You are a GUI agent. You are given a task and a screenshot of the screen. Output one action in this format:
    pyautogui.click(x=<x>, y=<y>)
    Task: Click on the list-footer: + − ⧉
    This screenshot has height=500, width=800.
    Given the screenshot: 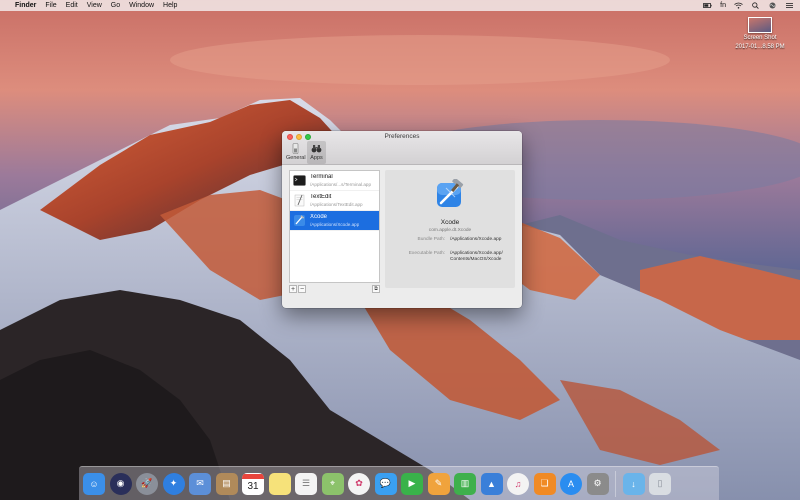 What is the action you would take?
    pyautogui.click(x=334, y=289)
    